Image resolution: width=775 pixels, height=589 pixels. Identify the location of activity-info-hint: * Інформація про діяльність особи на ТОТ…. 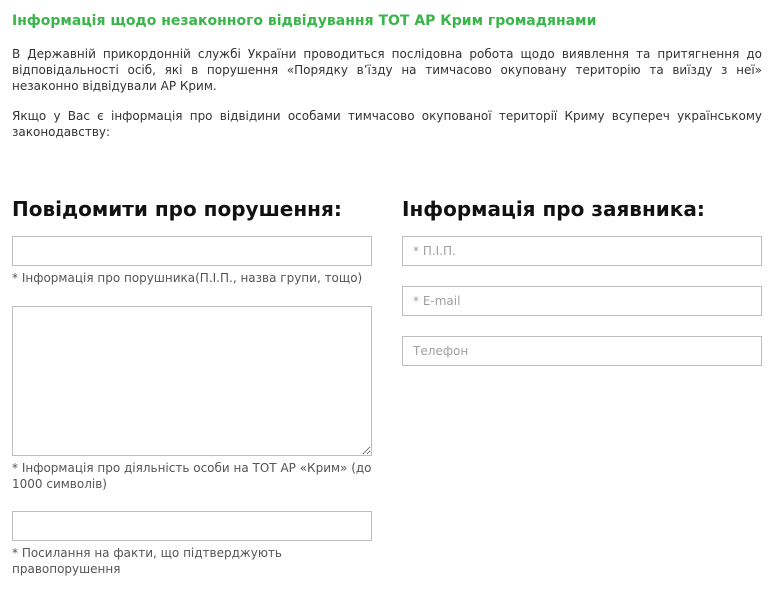
(192, 476).